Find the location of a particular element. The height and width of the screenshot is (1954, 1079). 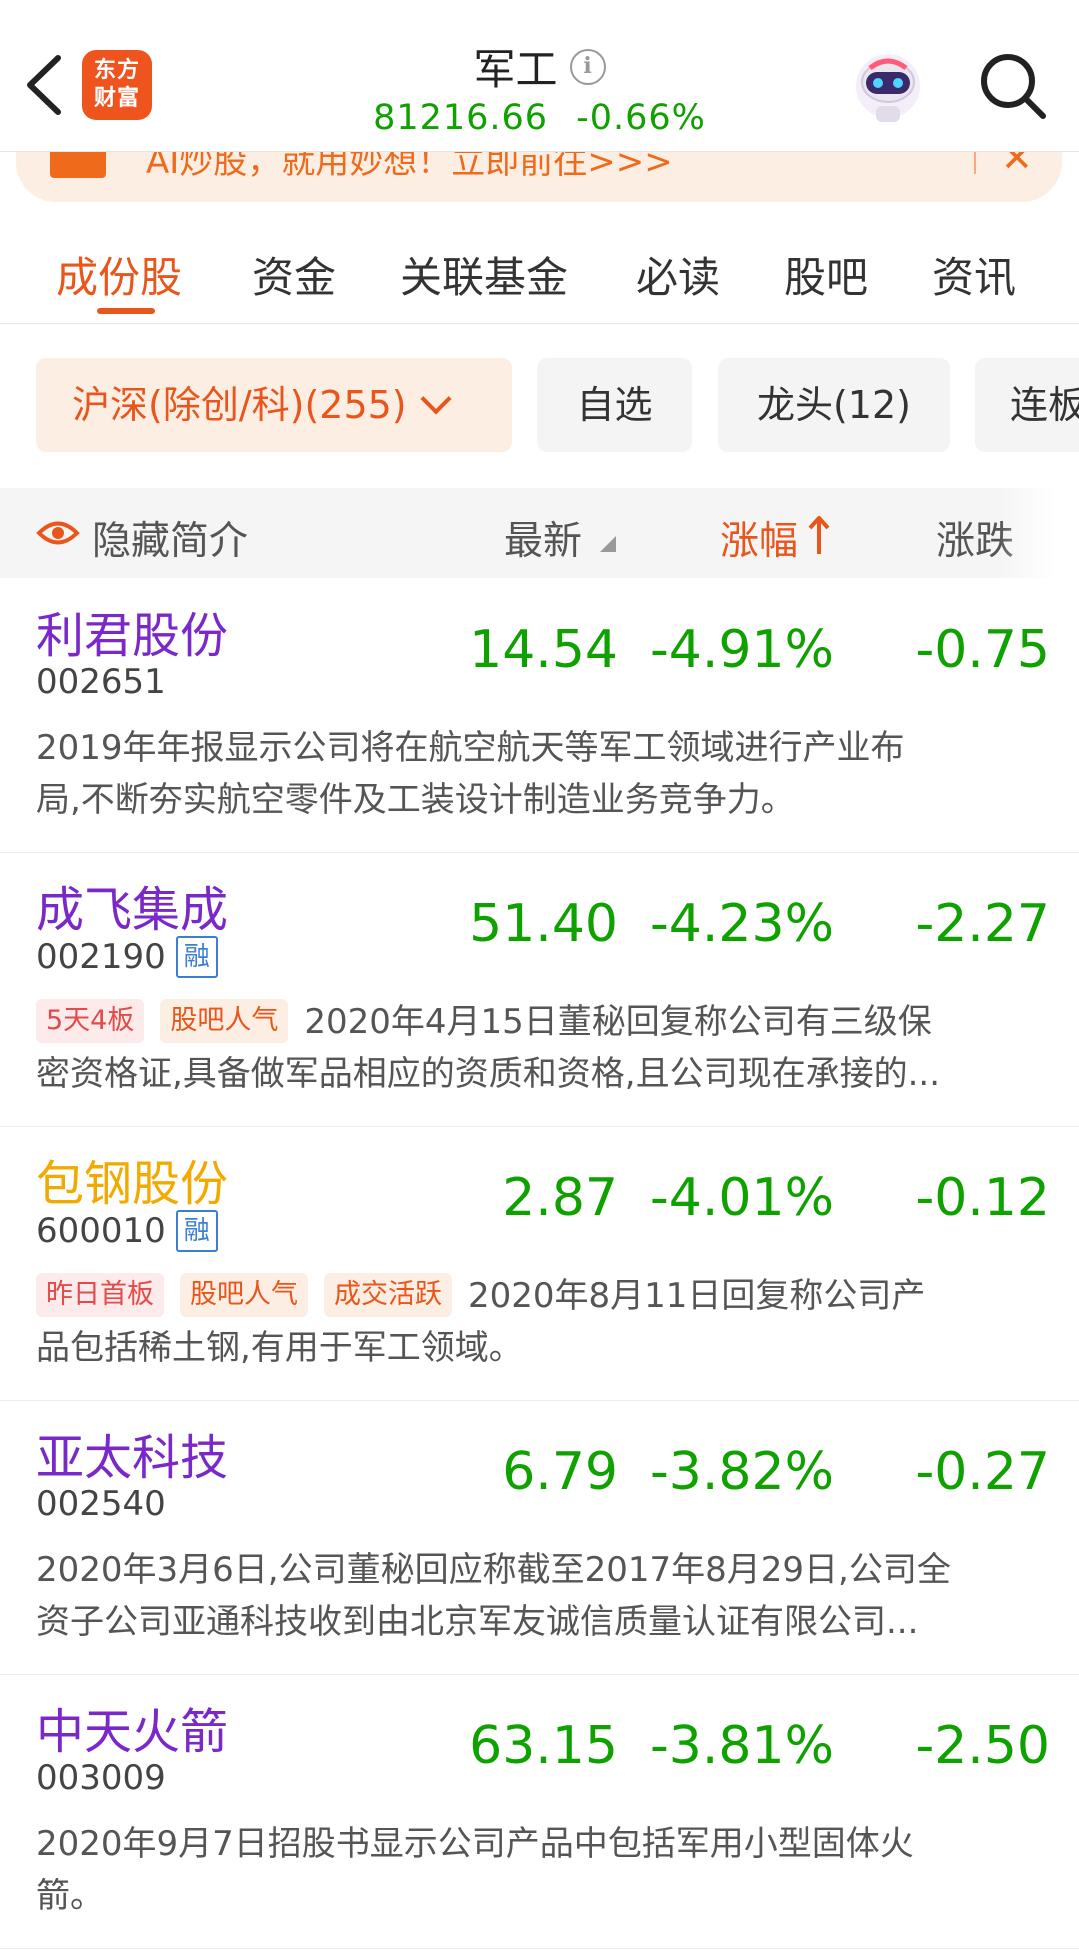

chevron-down-icon is located at coordinates (436, 399).